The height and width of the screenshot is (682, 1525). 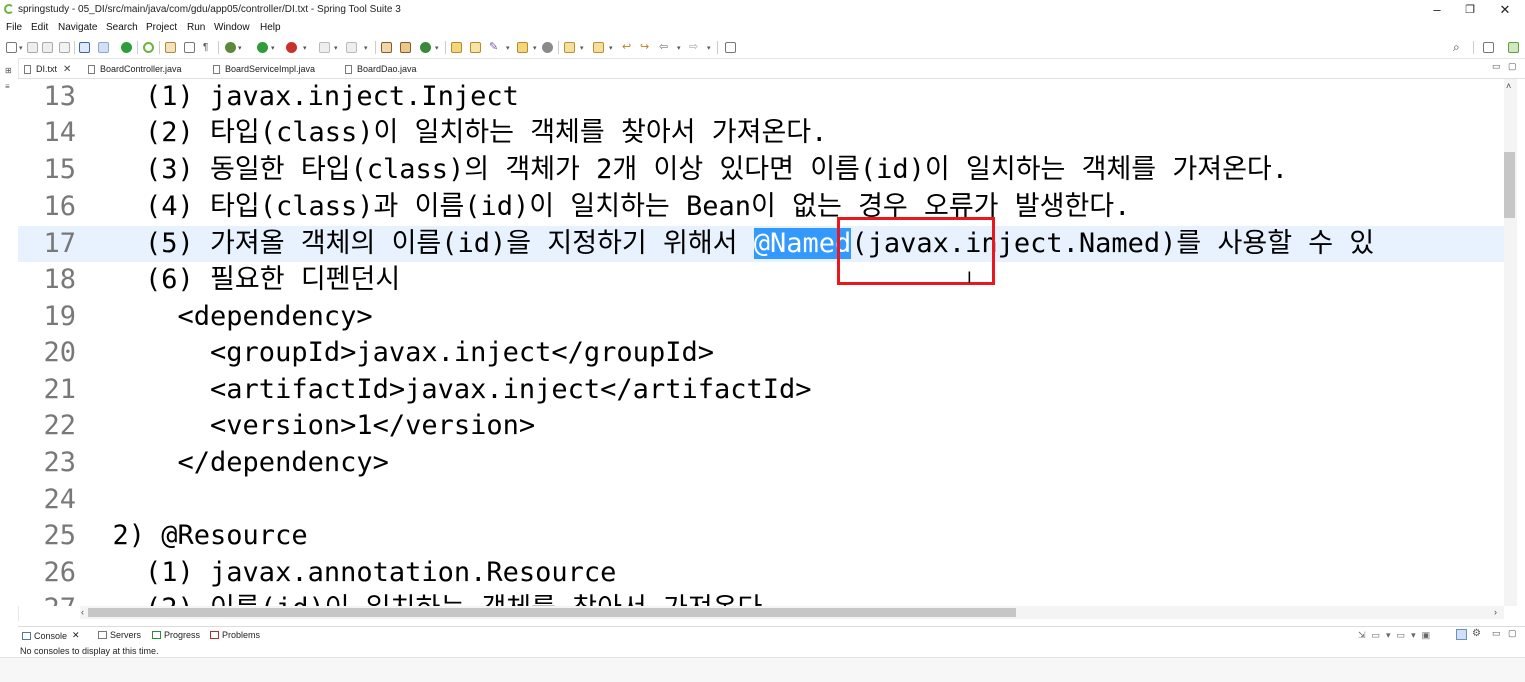 What do you see at coordinates (1461, 634) in the screenshot?
I see `pin-console-icon` at bounding box center [1461, 634].